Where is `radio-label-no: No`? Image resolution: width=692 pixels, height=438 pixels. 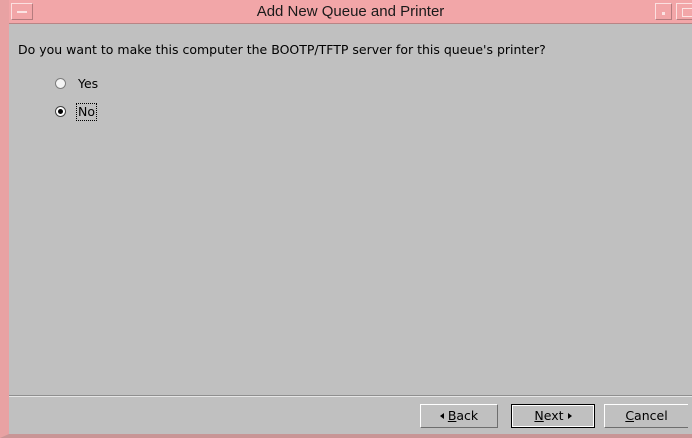
radio-label-no: No is located at coordinates (86, 112).